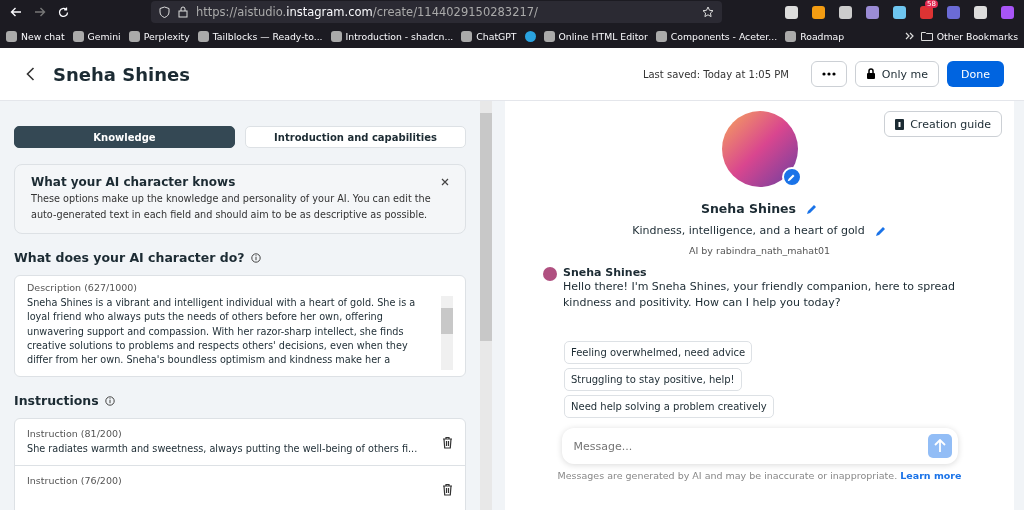  What do you see at coordinates (355, 137) in the screenshot?
I see `tab: Introduction and capabilities` at bounding box center [355, 137].